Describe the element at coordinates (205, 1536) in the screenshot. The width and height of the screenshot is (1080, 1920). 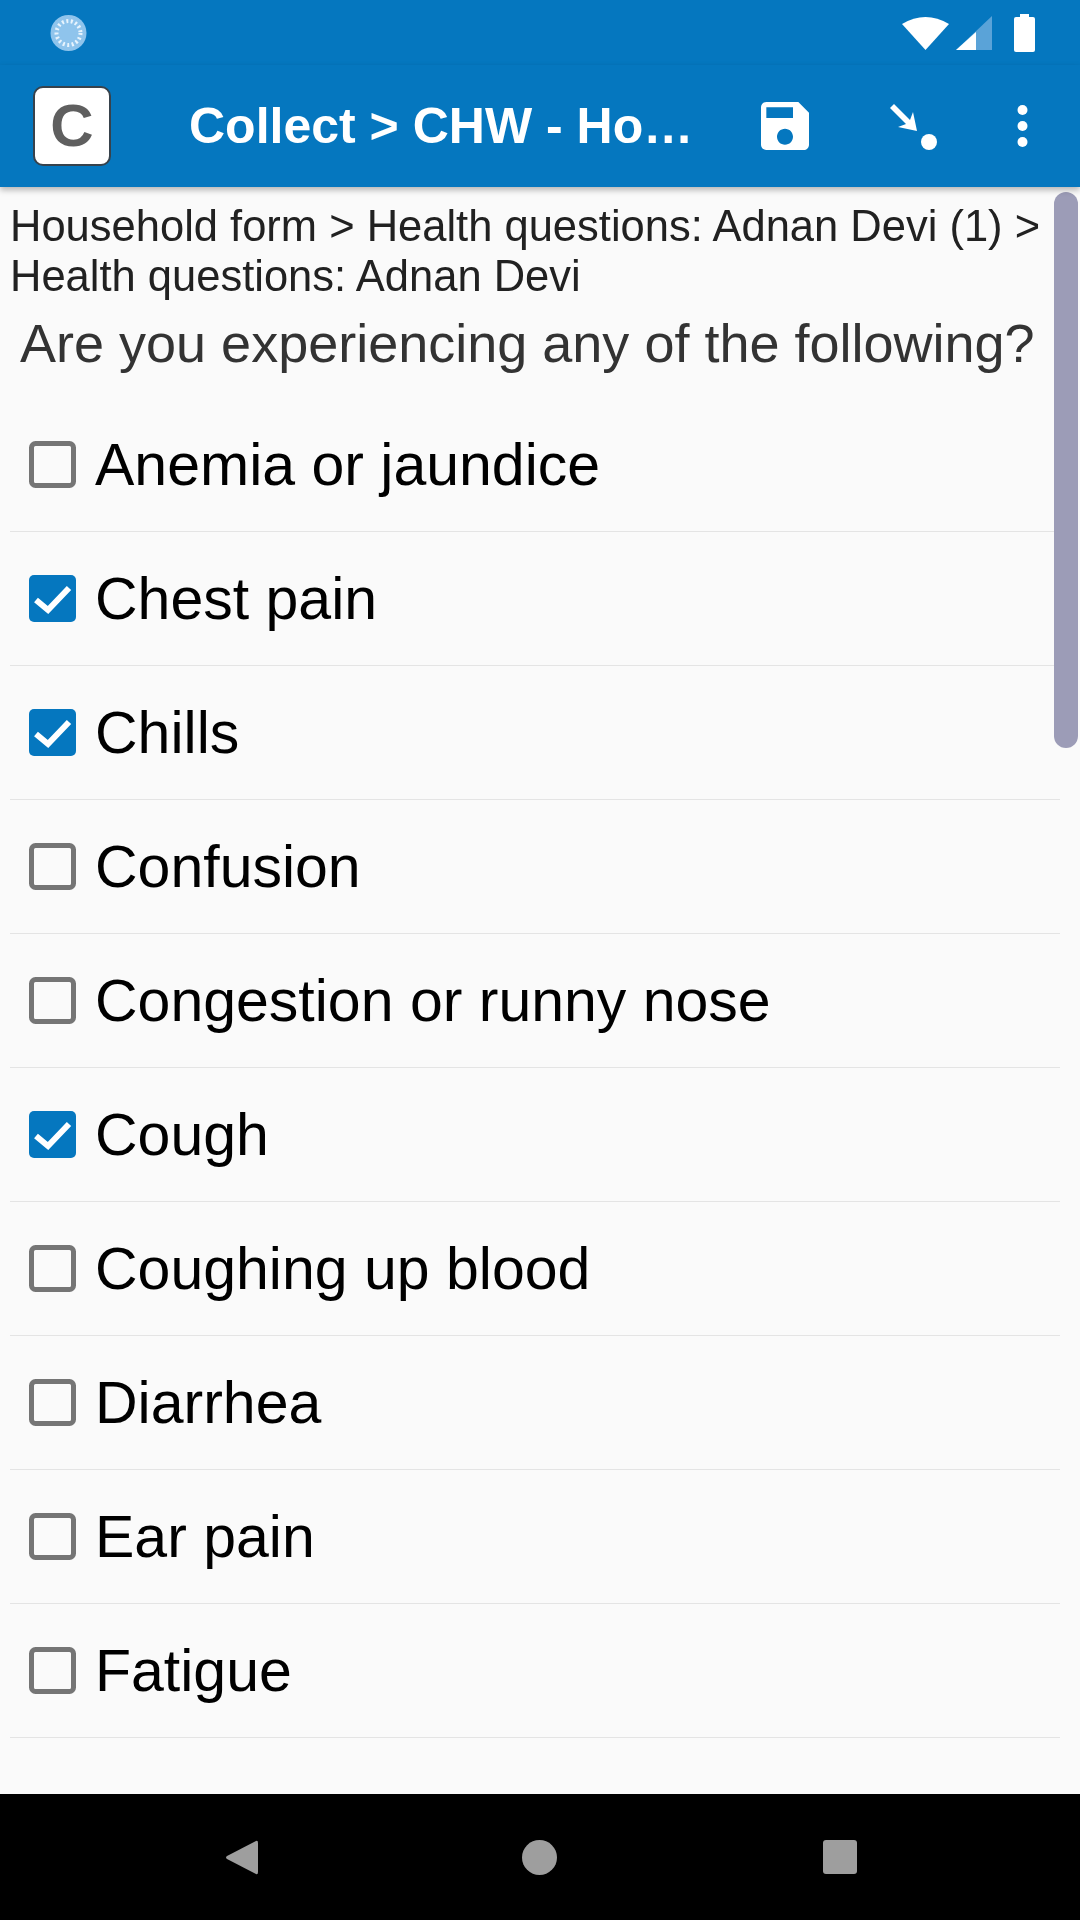
I see `option-label: Ear pain` at that location.